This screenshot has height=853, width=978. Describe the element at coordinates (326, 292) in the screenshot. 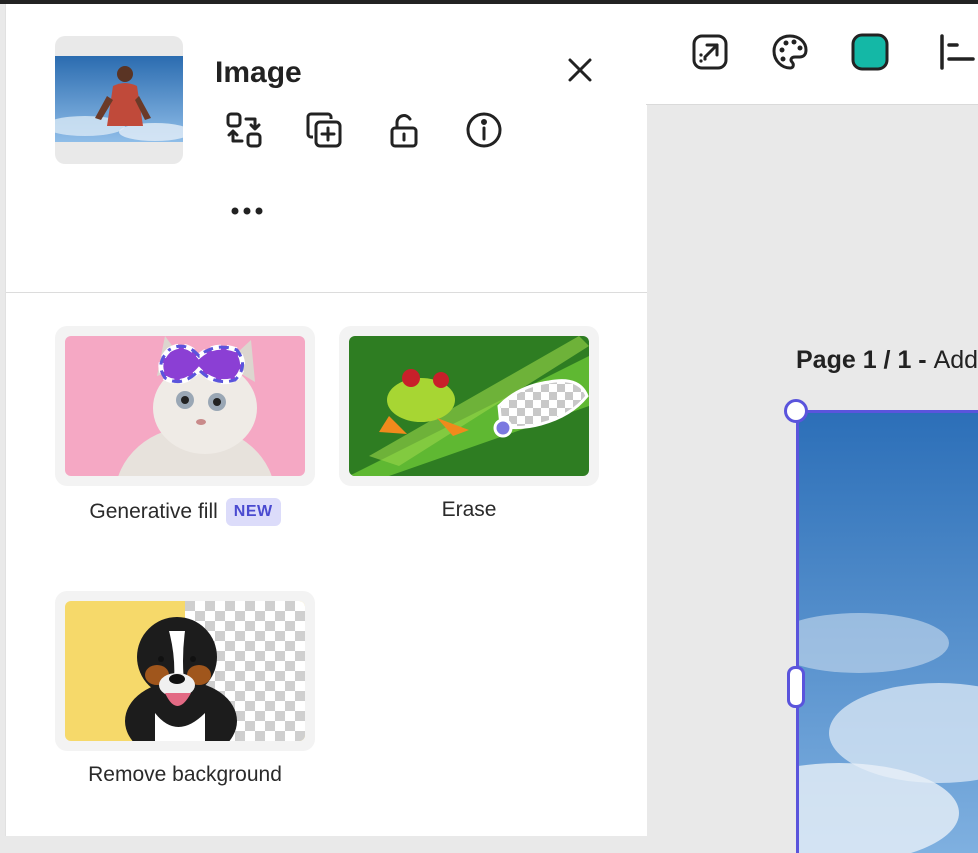

I see `panel-divider` at that location.